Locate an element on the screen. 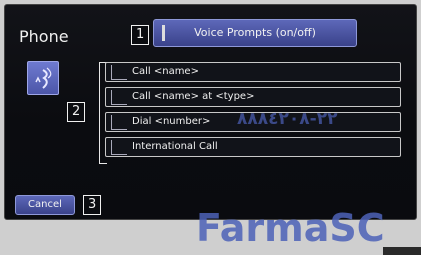 This screenshot has width=421, height=255. voice-recognition-glyph is located at coordinates (43, 78).